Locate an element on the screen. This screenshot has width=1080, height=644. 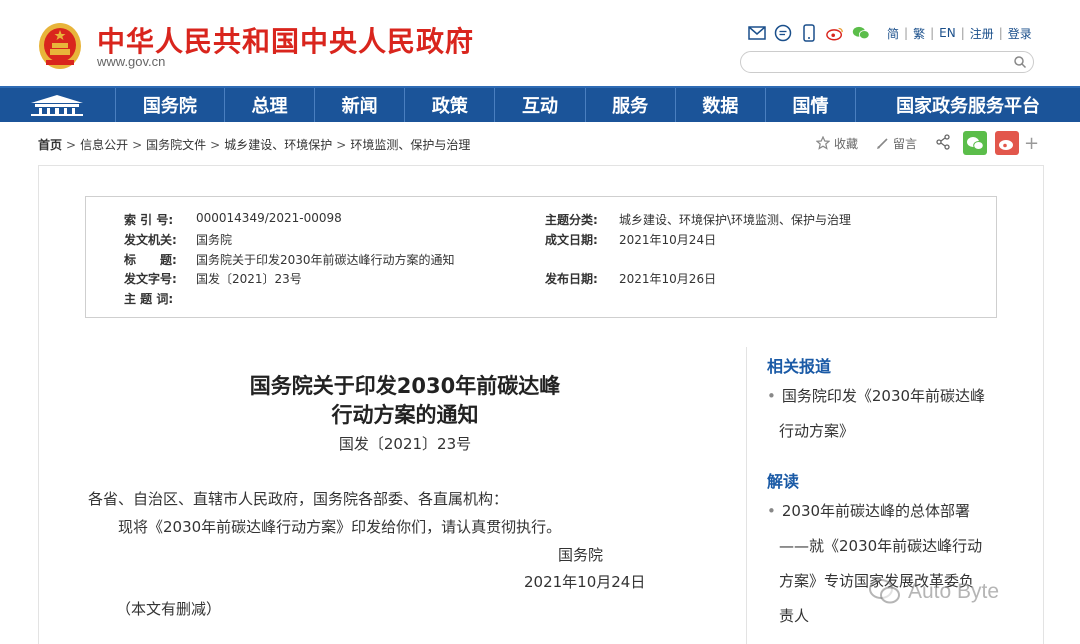
search-input is located at coordinates (887, 62).